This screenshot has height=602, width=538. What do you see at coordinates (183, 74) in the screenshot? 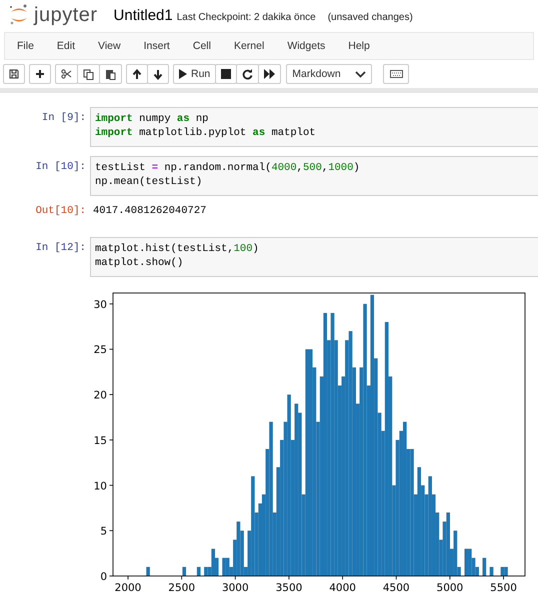
I see `play-icon` at bounding box center [183, 74].